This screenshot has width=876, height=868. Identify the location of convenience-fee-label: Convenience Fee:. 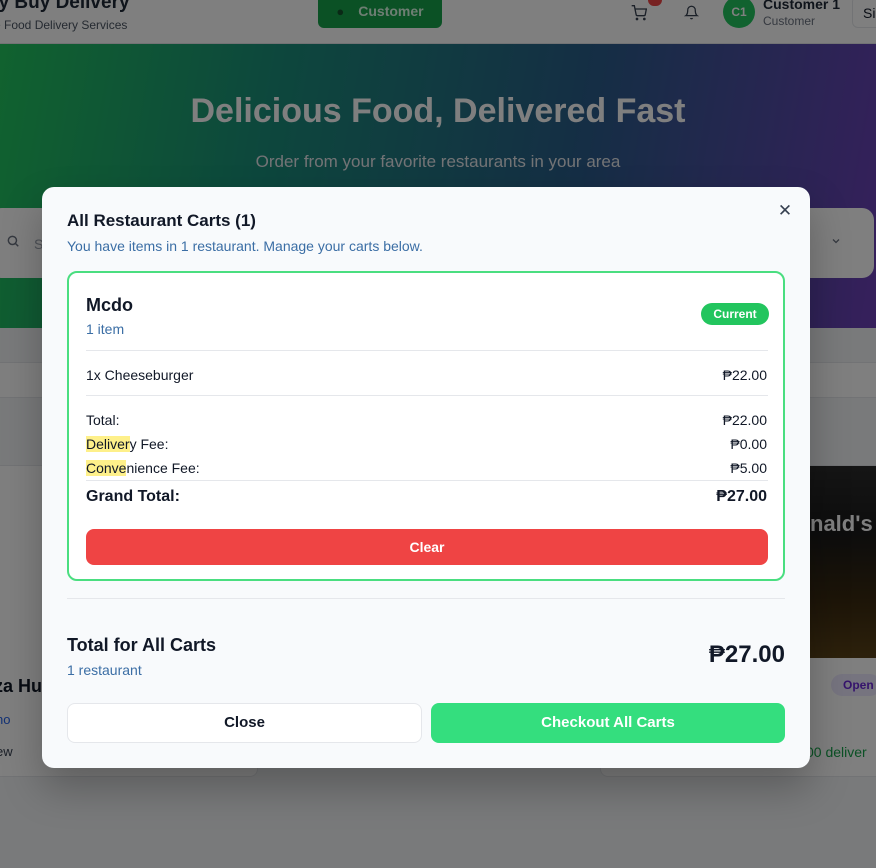
(143, 468).